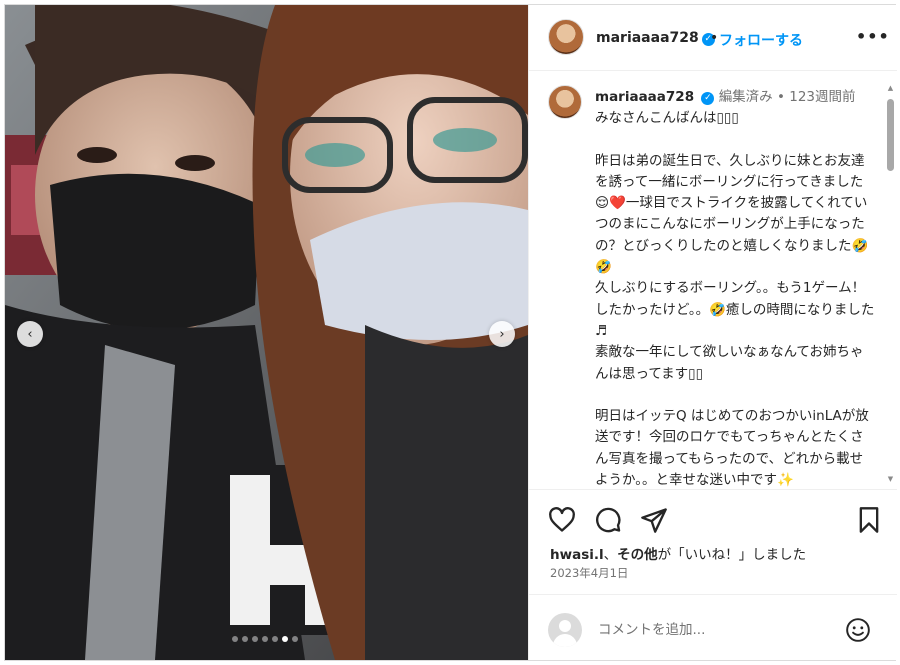  What do you see at coordinates (713, 573) in the screenshot?
I see `action-bar: hwasi.l、その他が「いいね！」しました 2023年4月1日` at bounding box center [713, 573].